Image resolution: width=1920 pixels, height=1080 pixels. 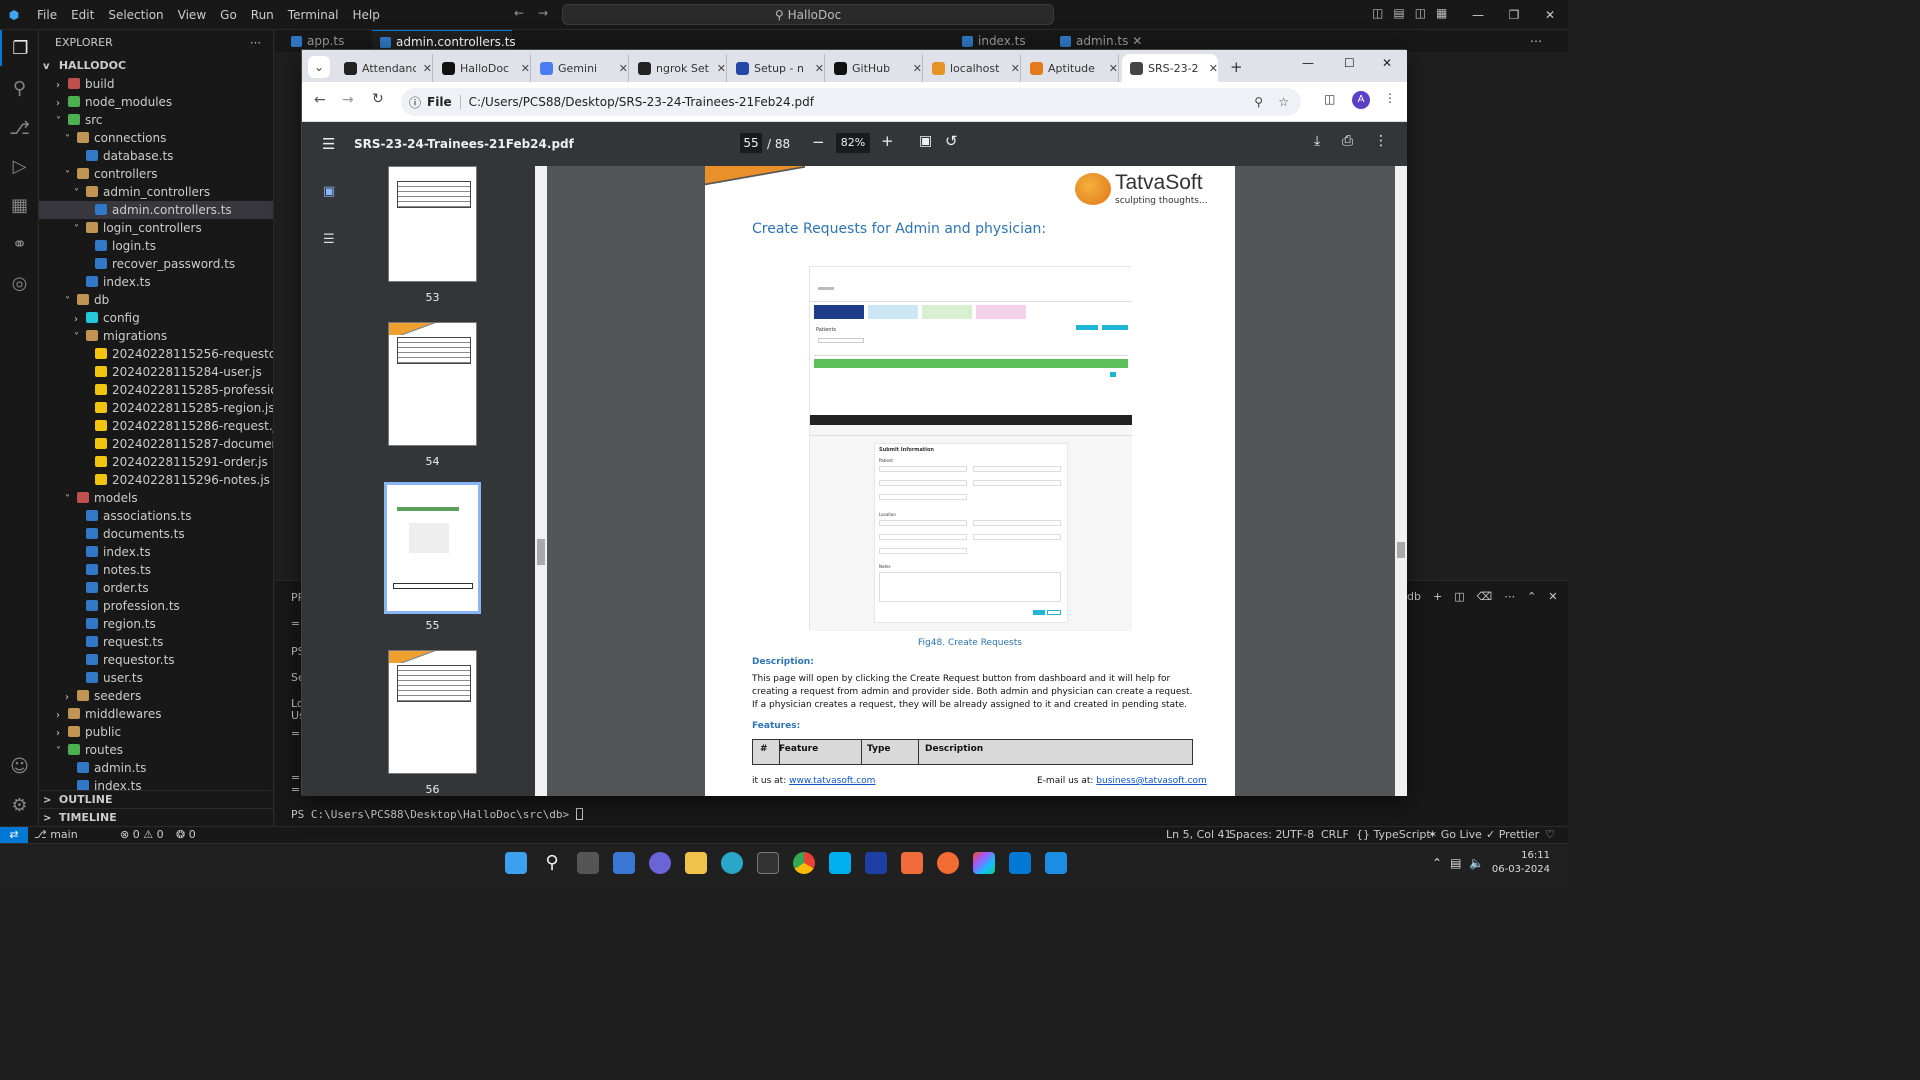 What do you see at coordinates (951, 141) in the screenshot?
I see `rotate-icon: ↺` at bounding box center [951, 141].